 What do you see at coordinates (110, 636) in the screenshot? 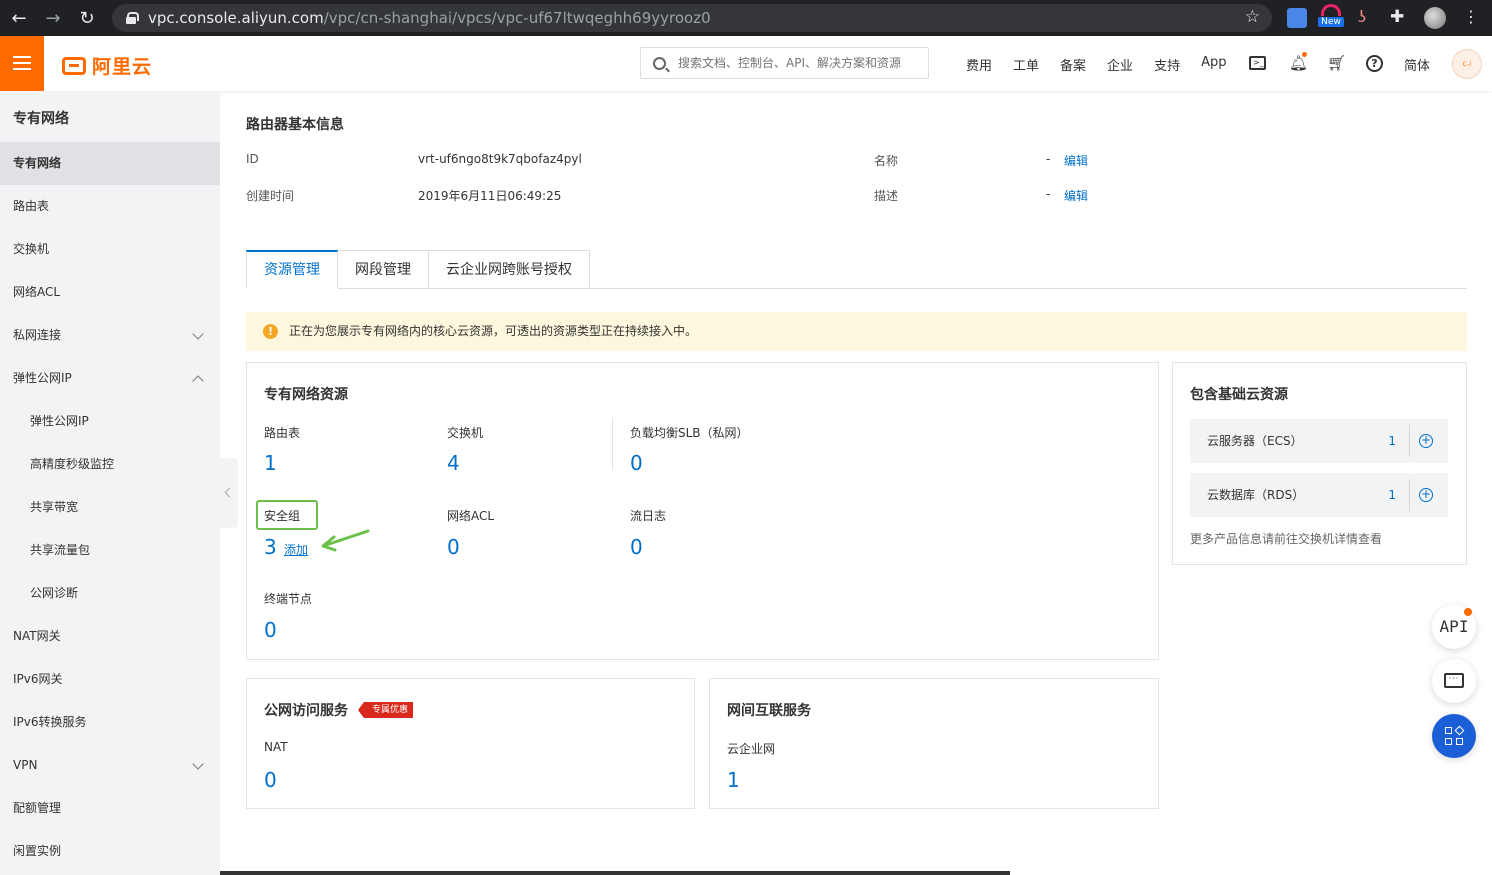
I see `sidebar-item-nat: NAT网关` at bounding box center [110, 636].